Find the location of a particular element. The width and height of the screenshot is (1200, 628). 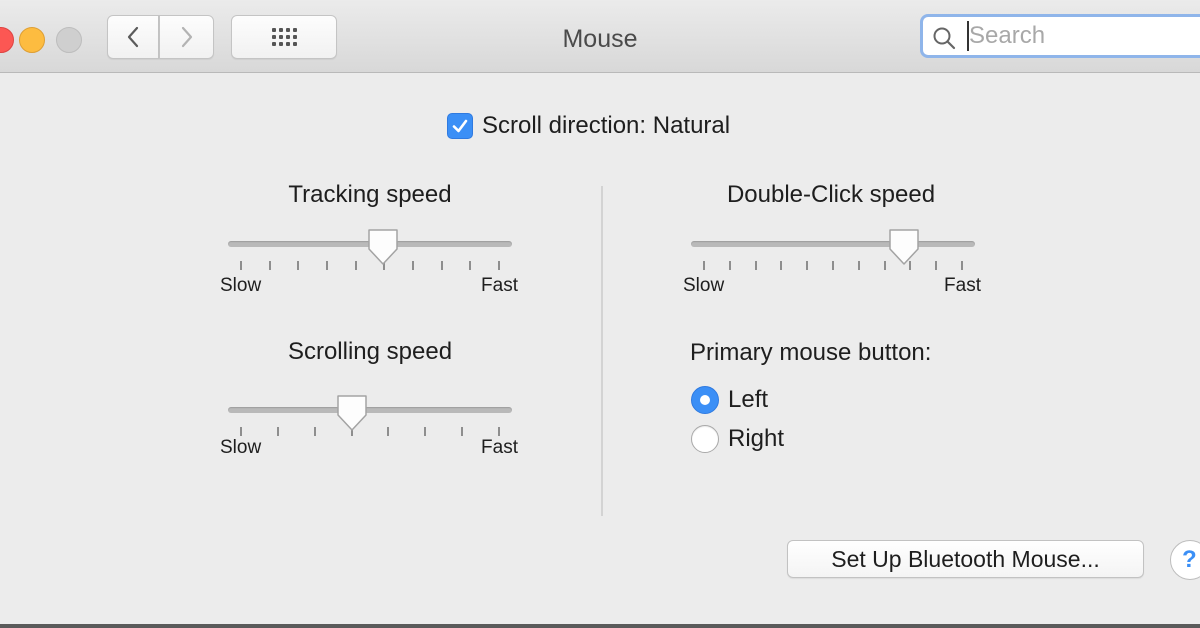

tracking-speed-max-label: Fast is located at coordinates (499, 285).